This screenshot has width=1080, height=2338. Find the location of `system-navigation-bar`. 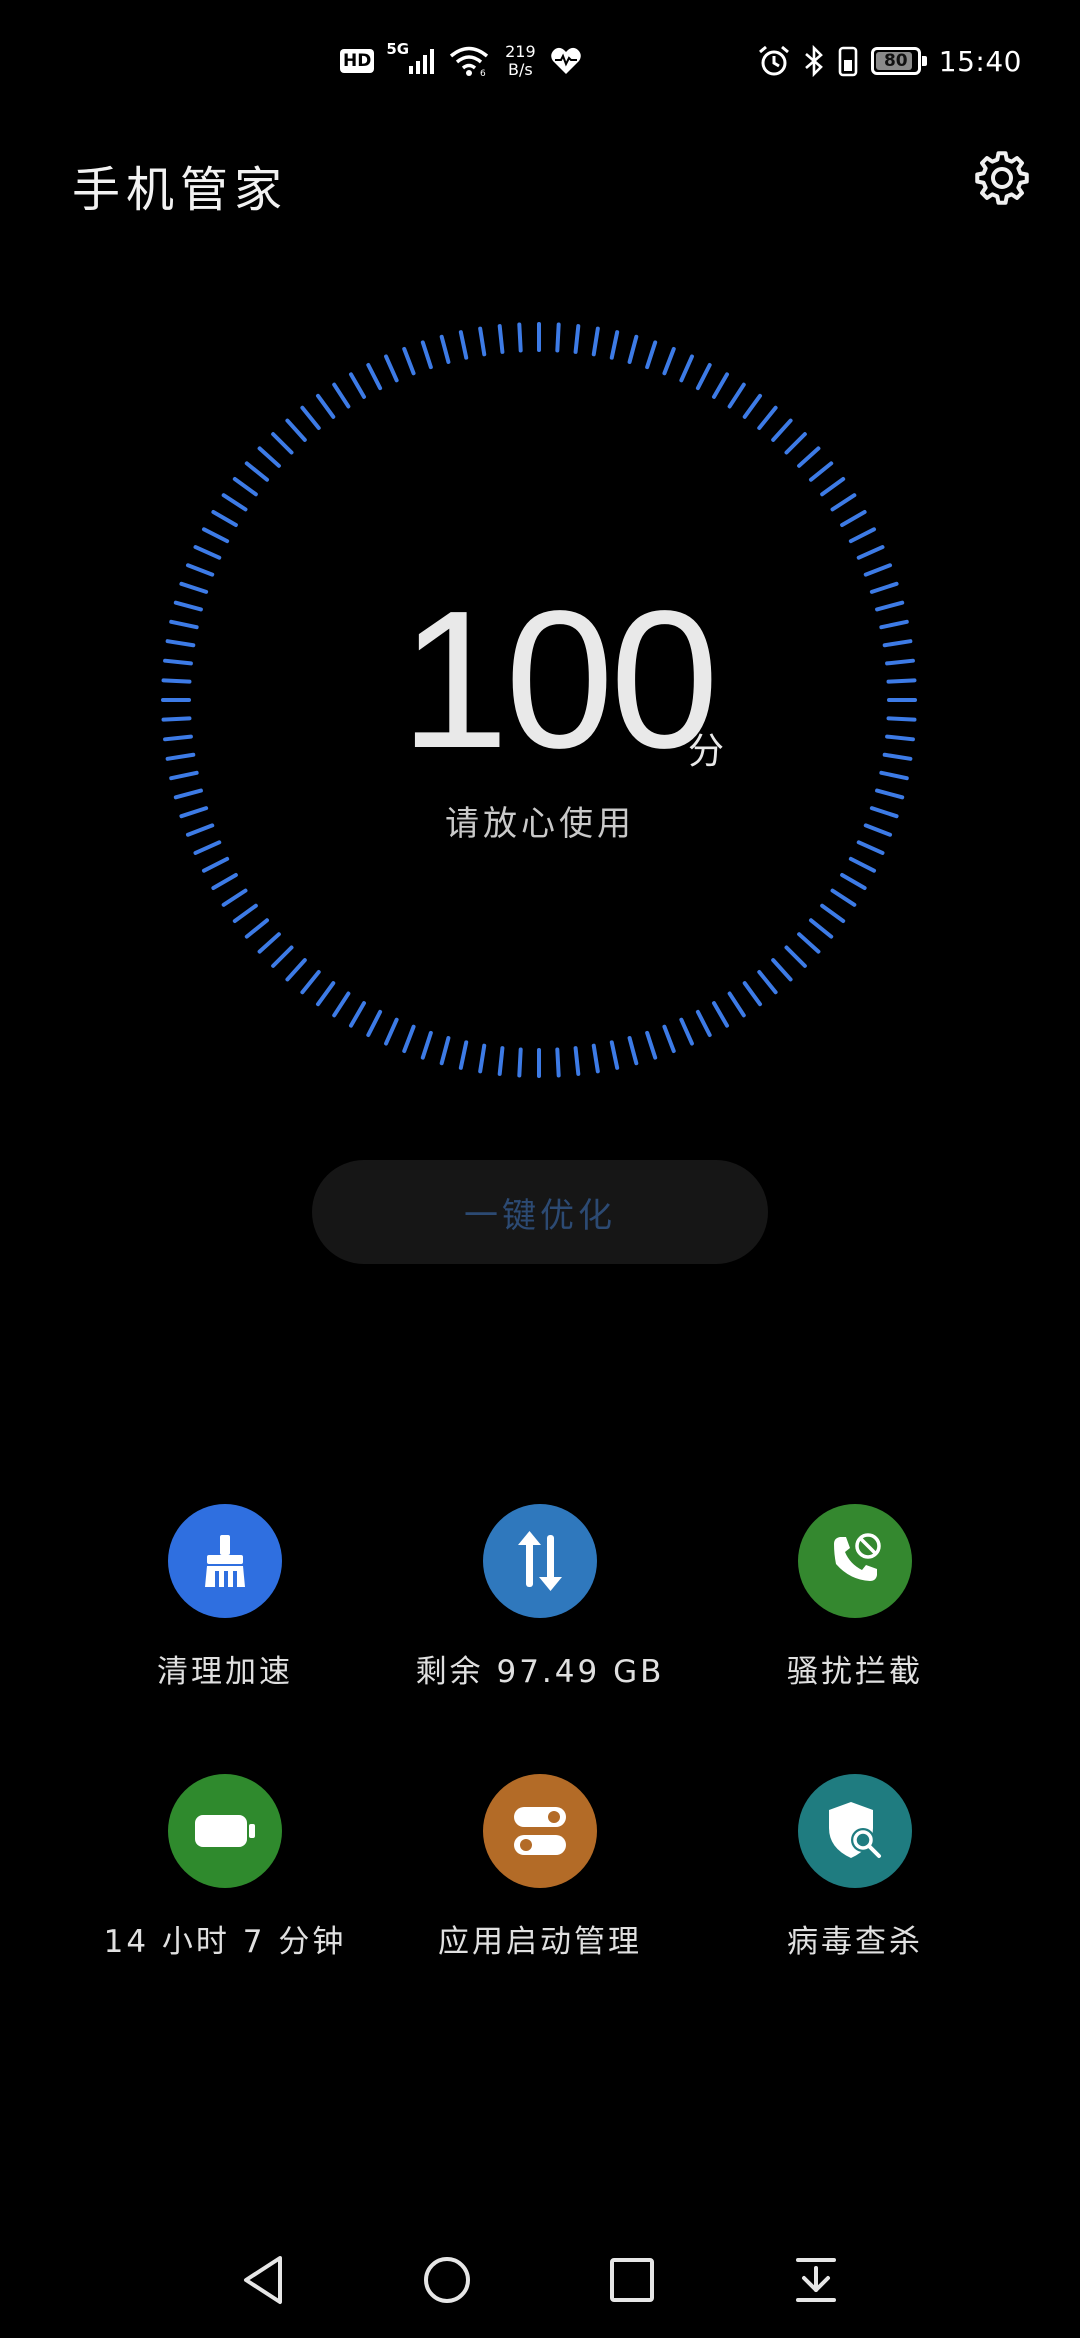

system-navigation-bar is located at coordinates (540, 2280).